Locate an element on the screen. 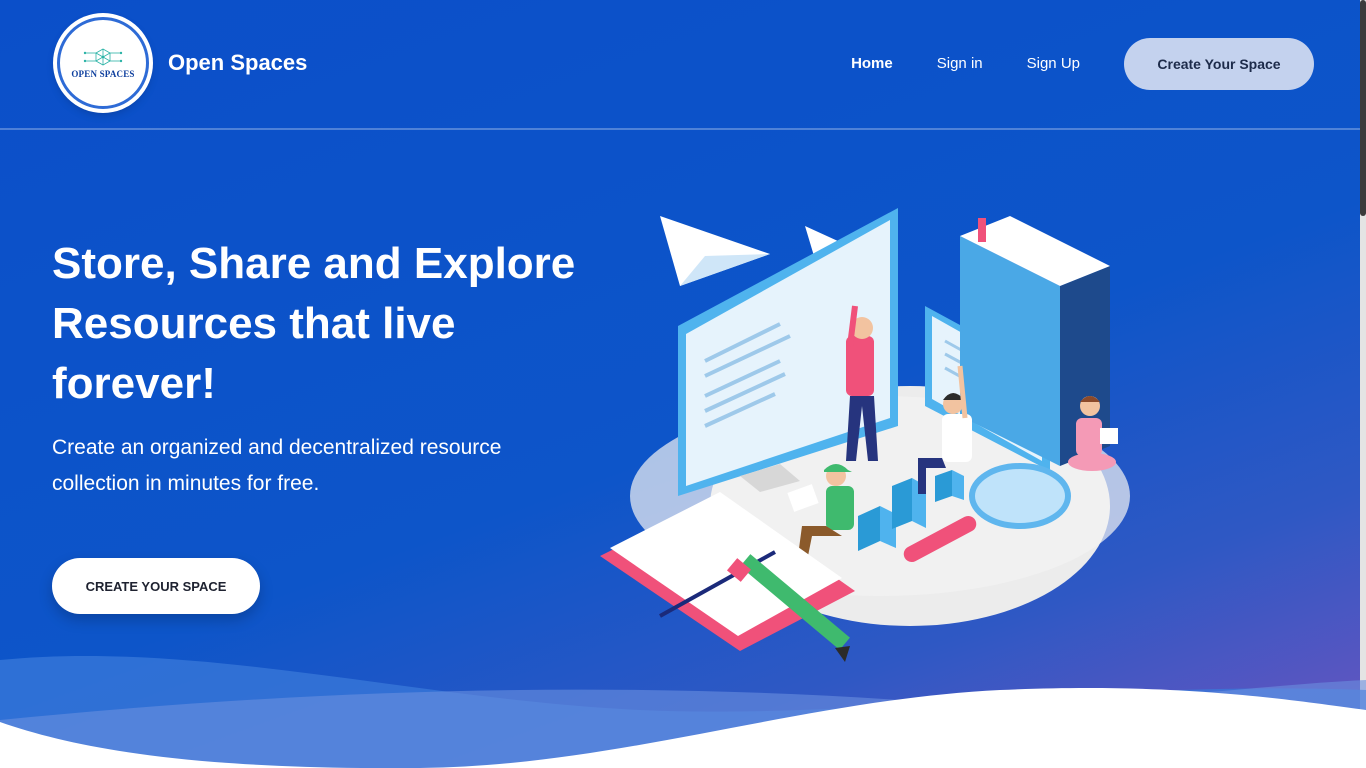 The height and width of the screenshot is (768, 1366). brand-name: Open Spaces is located at coordinates (237, 63).